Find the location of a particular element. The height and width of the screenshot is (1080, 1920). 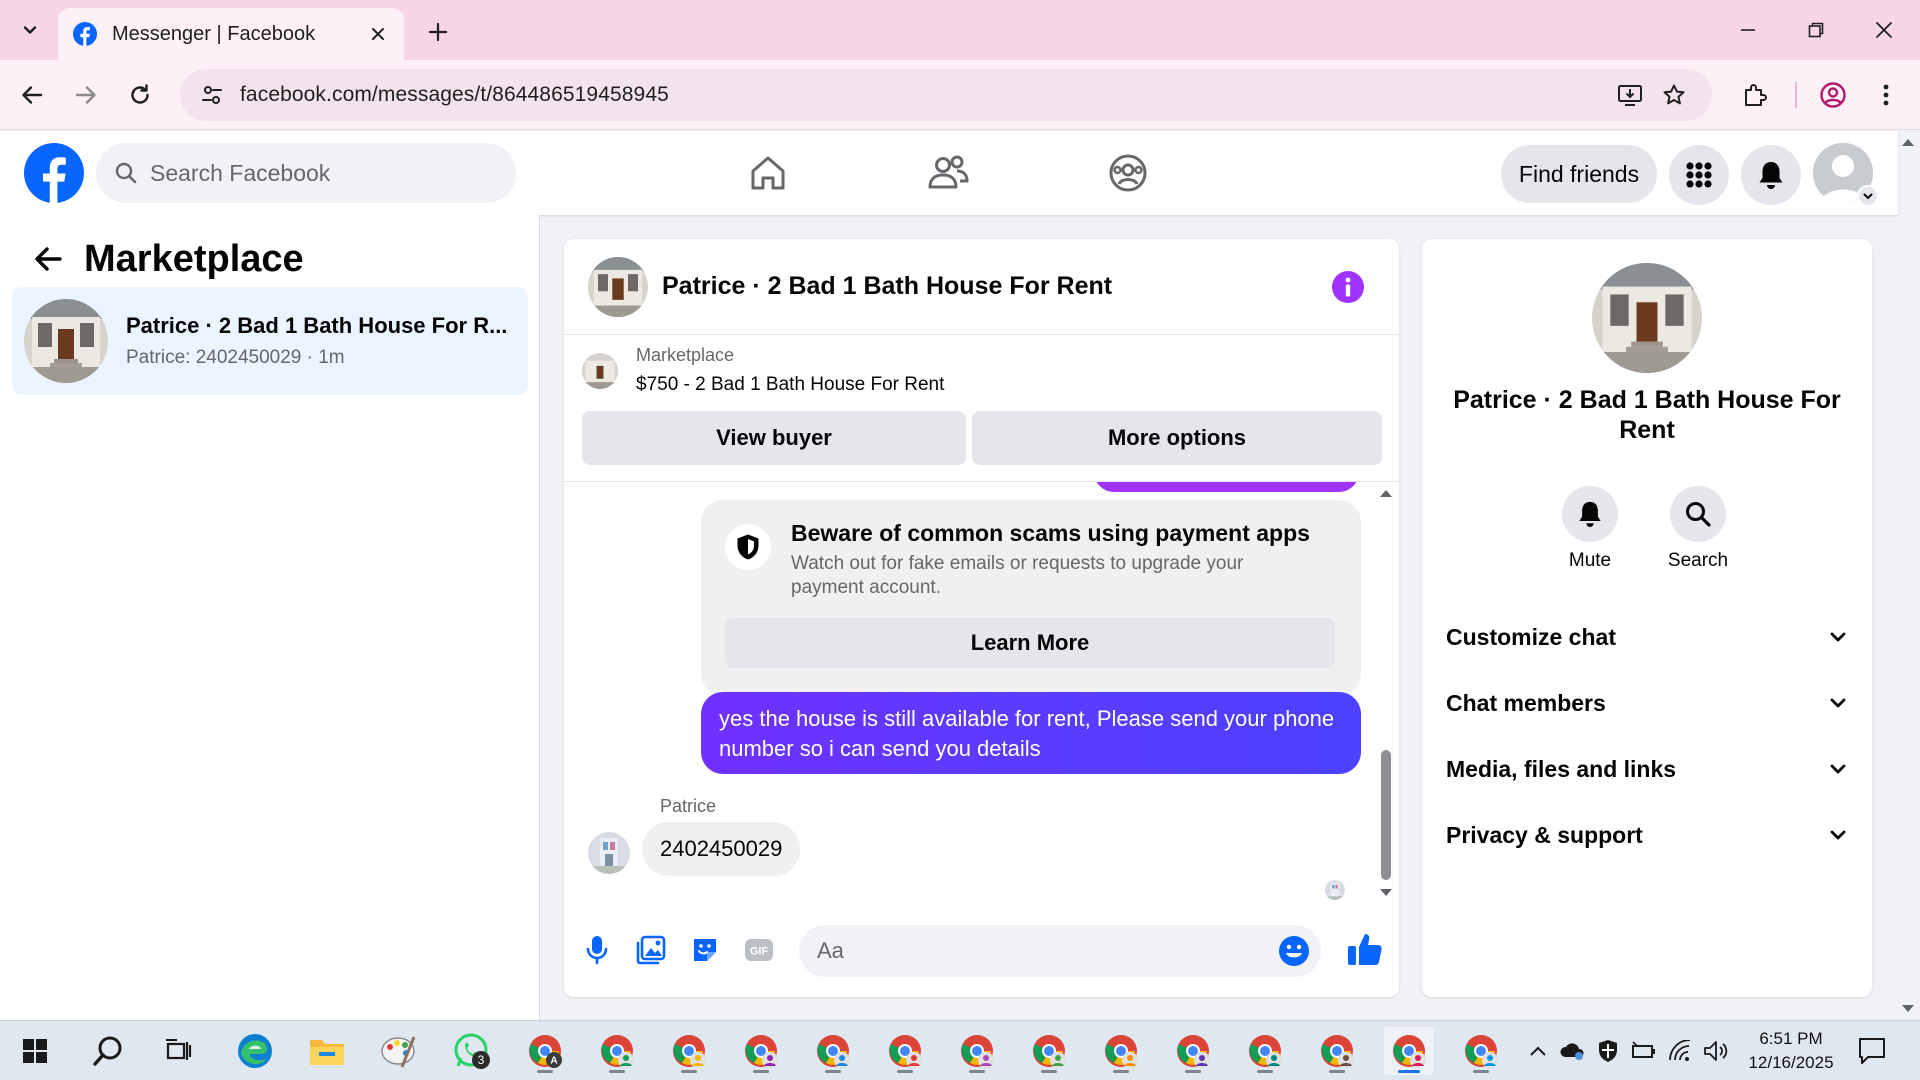

sender-avatar is located at coordinates (609, 853).